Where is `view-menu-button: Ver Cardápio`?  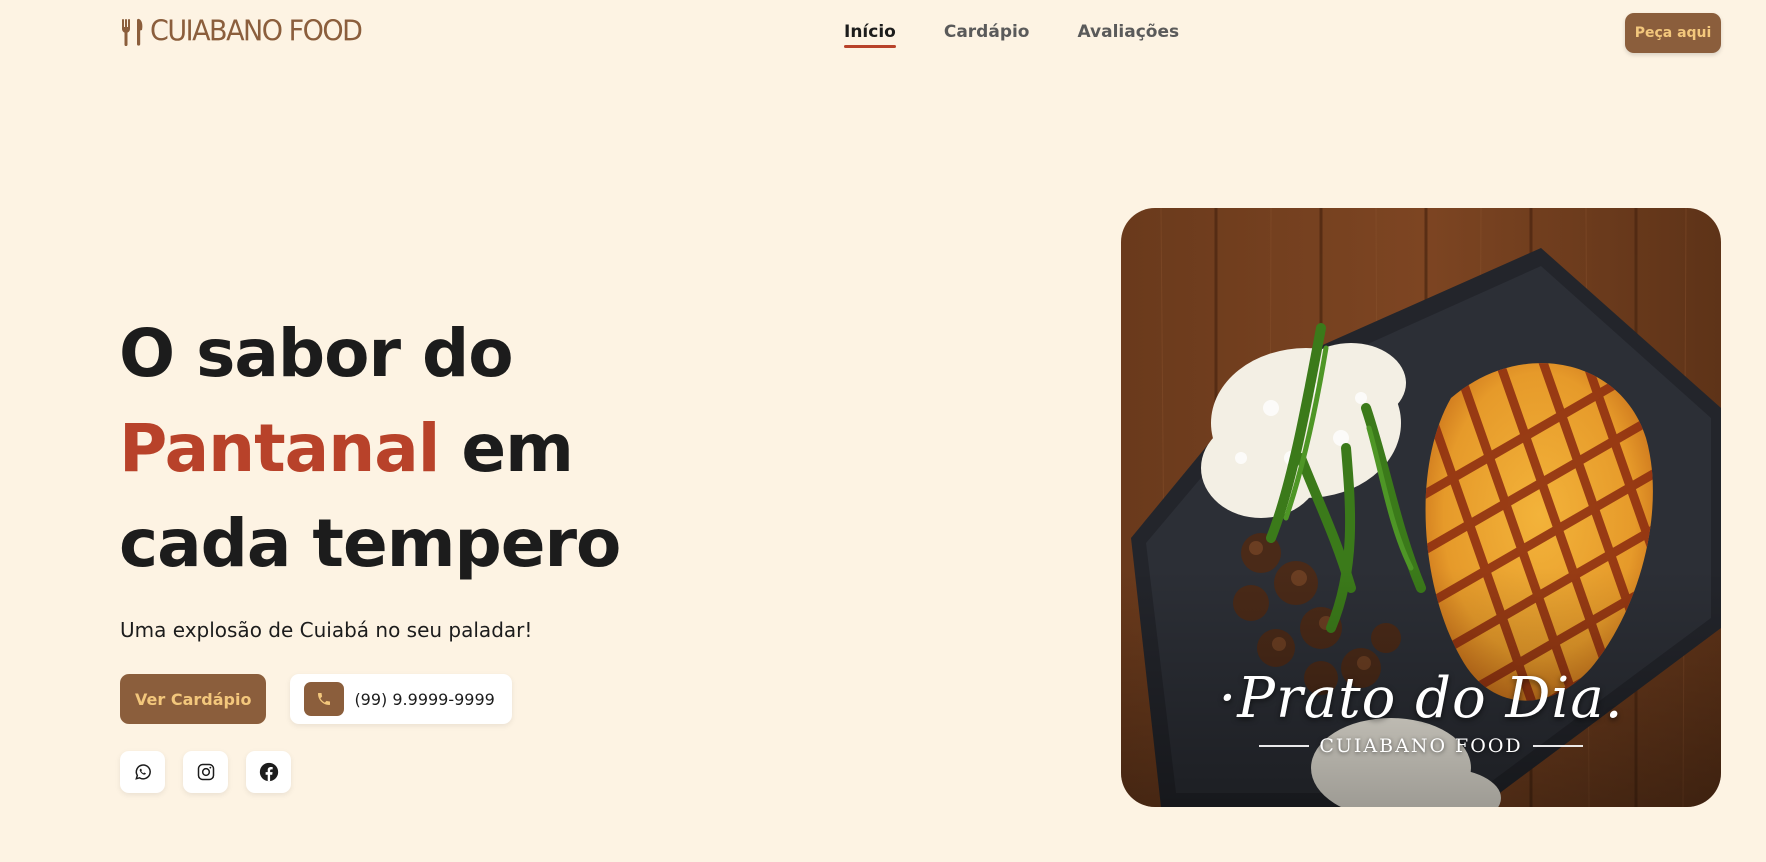
view-menu-button: Ver Cardápio is located at coordinates (193, 699).